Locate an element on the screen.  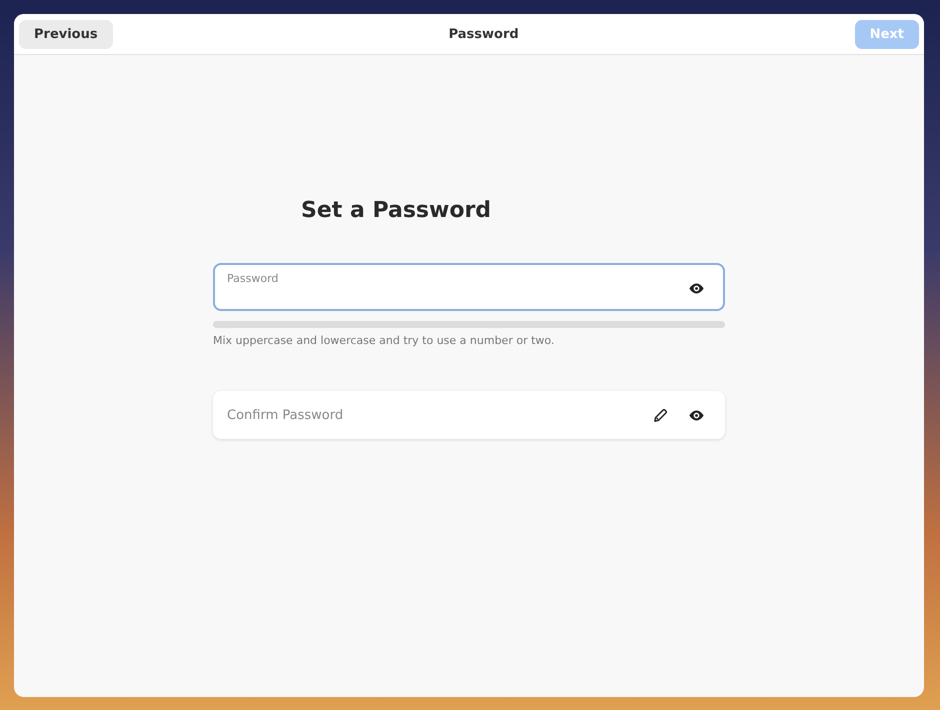
pencil-icon is located at coordinates (660, 415).